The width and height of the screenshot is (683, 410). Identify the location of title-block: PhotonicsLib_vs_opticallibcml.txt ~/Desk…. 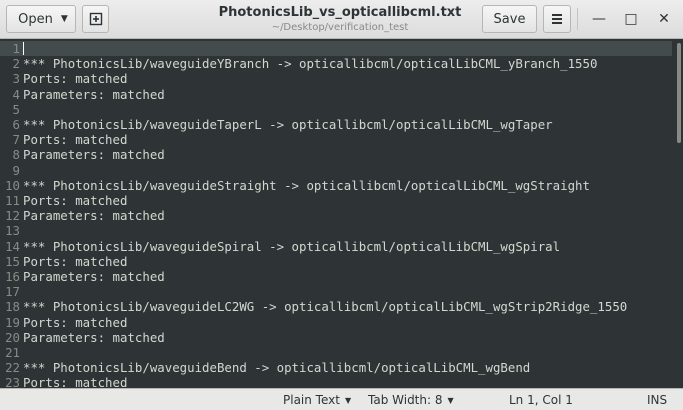
(340, 19).